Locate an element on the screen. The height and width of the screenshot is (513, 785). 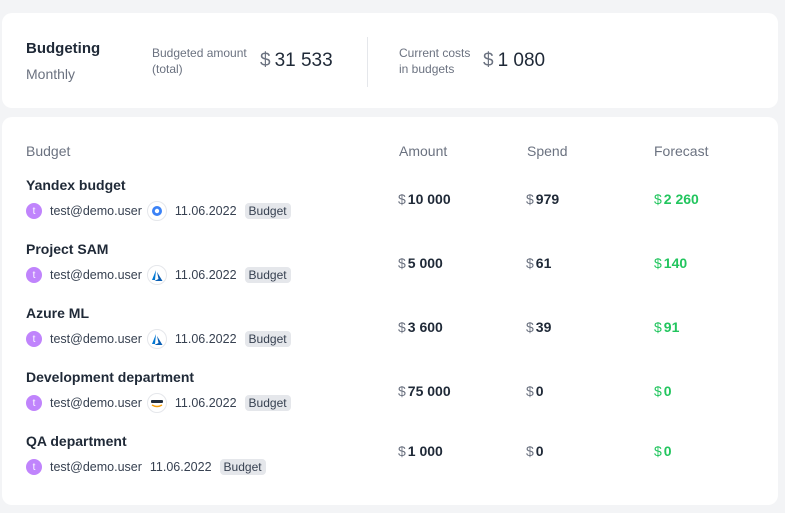
budget-spend: $39 is located at coordinates (539, 327).